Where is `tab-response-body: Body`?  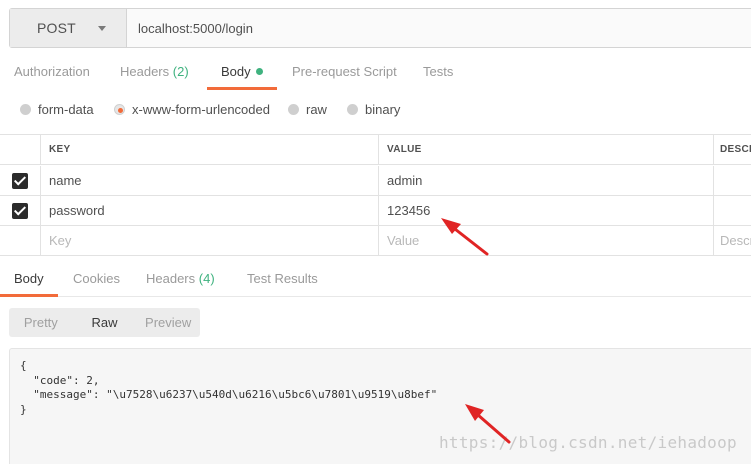
tab-response-body: Body is located at coordinates (29, 281).